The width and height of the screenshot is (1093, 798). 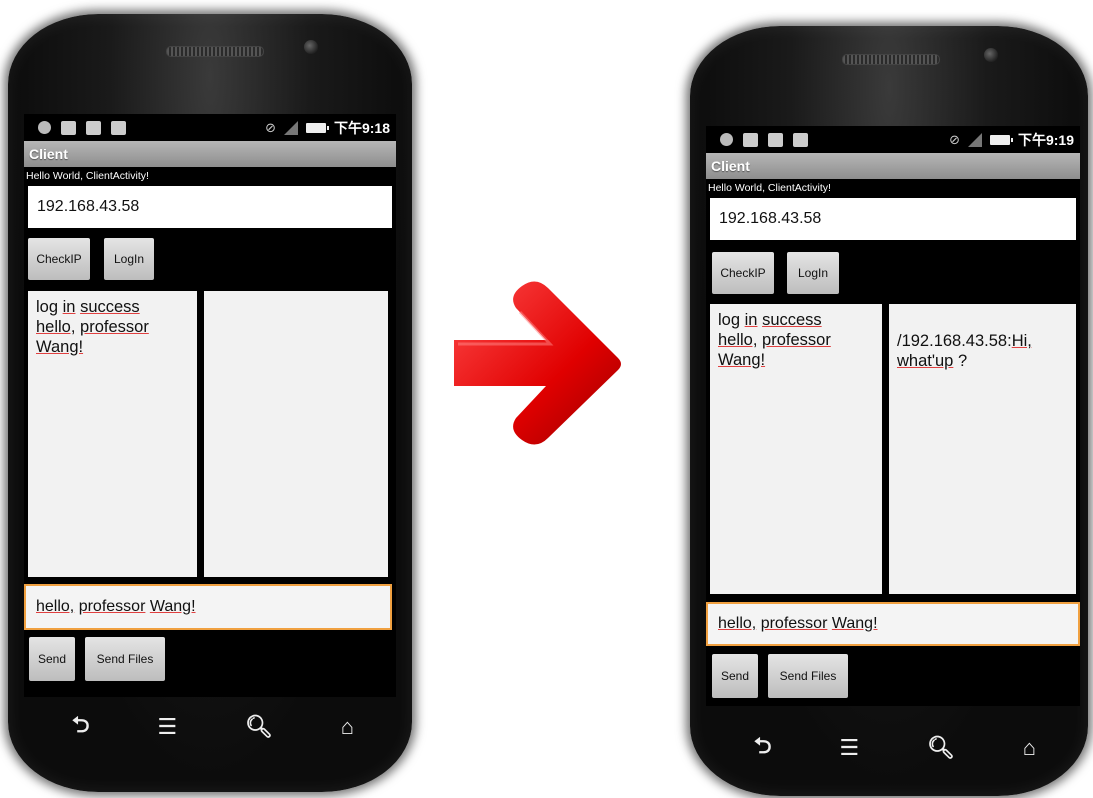 What do you see at coordinates (932, 361) in the screenshot?
I see `received-line: what'up ?` at bounding box center [932, 361].